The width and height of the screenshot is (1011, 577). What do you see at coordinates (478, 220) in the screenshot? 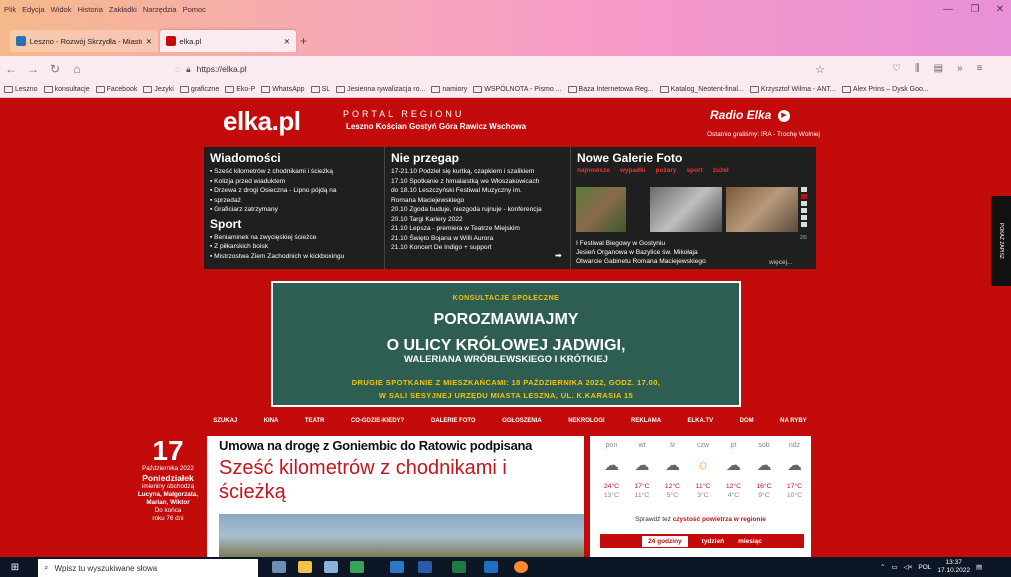
I see `list-item: 20.10 Targi Kariery 2022` at bounding box center [478, 220].